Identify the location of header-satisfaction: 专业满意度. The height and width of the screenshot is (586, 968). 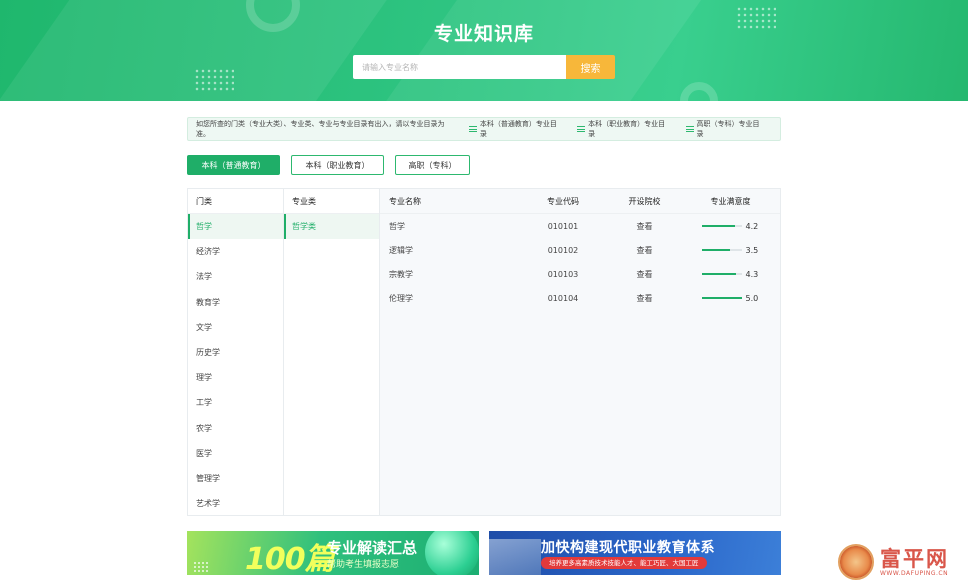
(730, 201).